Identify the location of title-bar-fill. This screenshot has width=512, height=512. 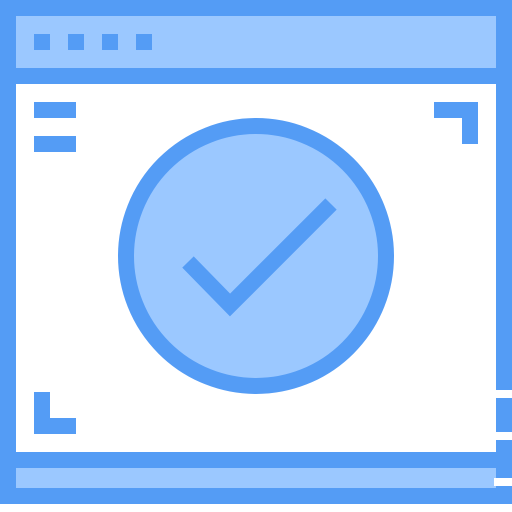
(256, 42).